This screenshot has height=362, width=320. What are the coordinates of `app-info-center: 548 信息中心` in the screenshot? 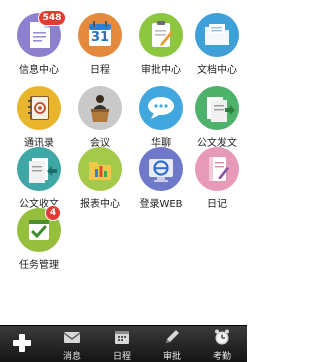 It's located at (39, 39).